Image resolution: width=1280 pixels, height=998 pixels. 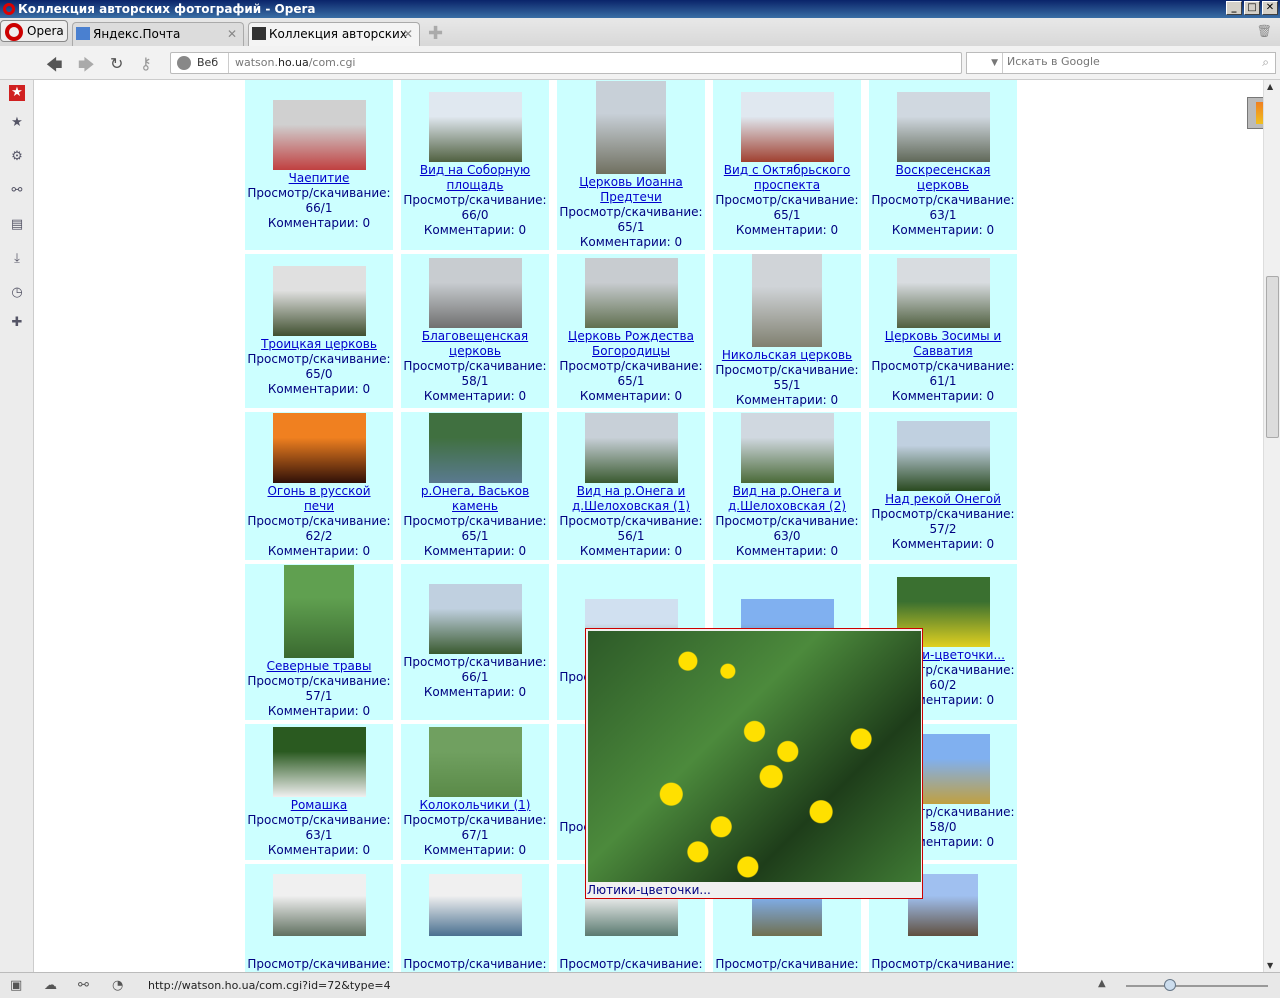 What do you see at coordinates (1102, 983) in the screenshot?
I see `view-icon: ▲` at bounding box center [1102, 983].